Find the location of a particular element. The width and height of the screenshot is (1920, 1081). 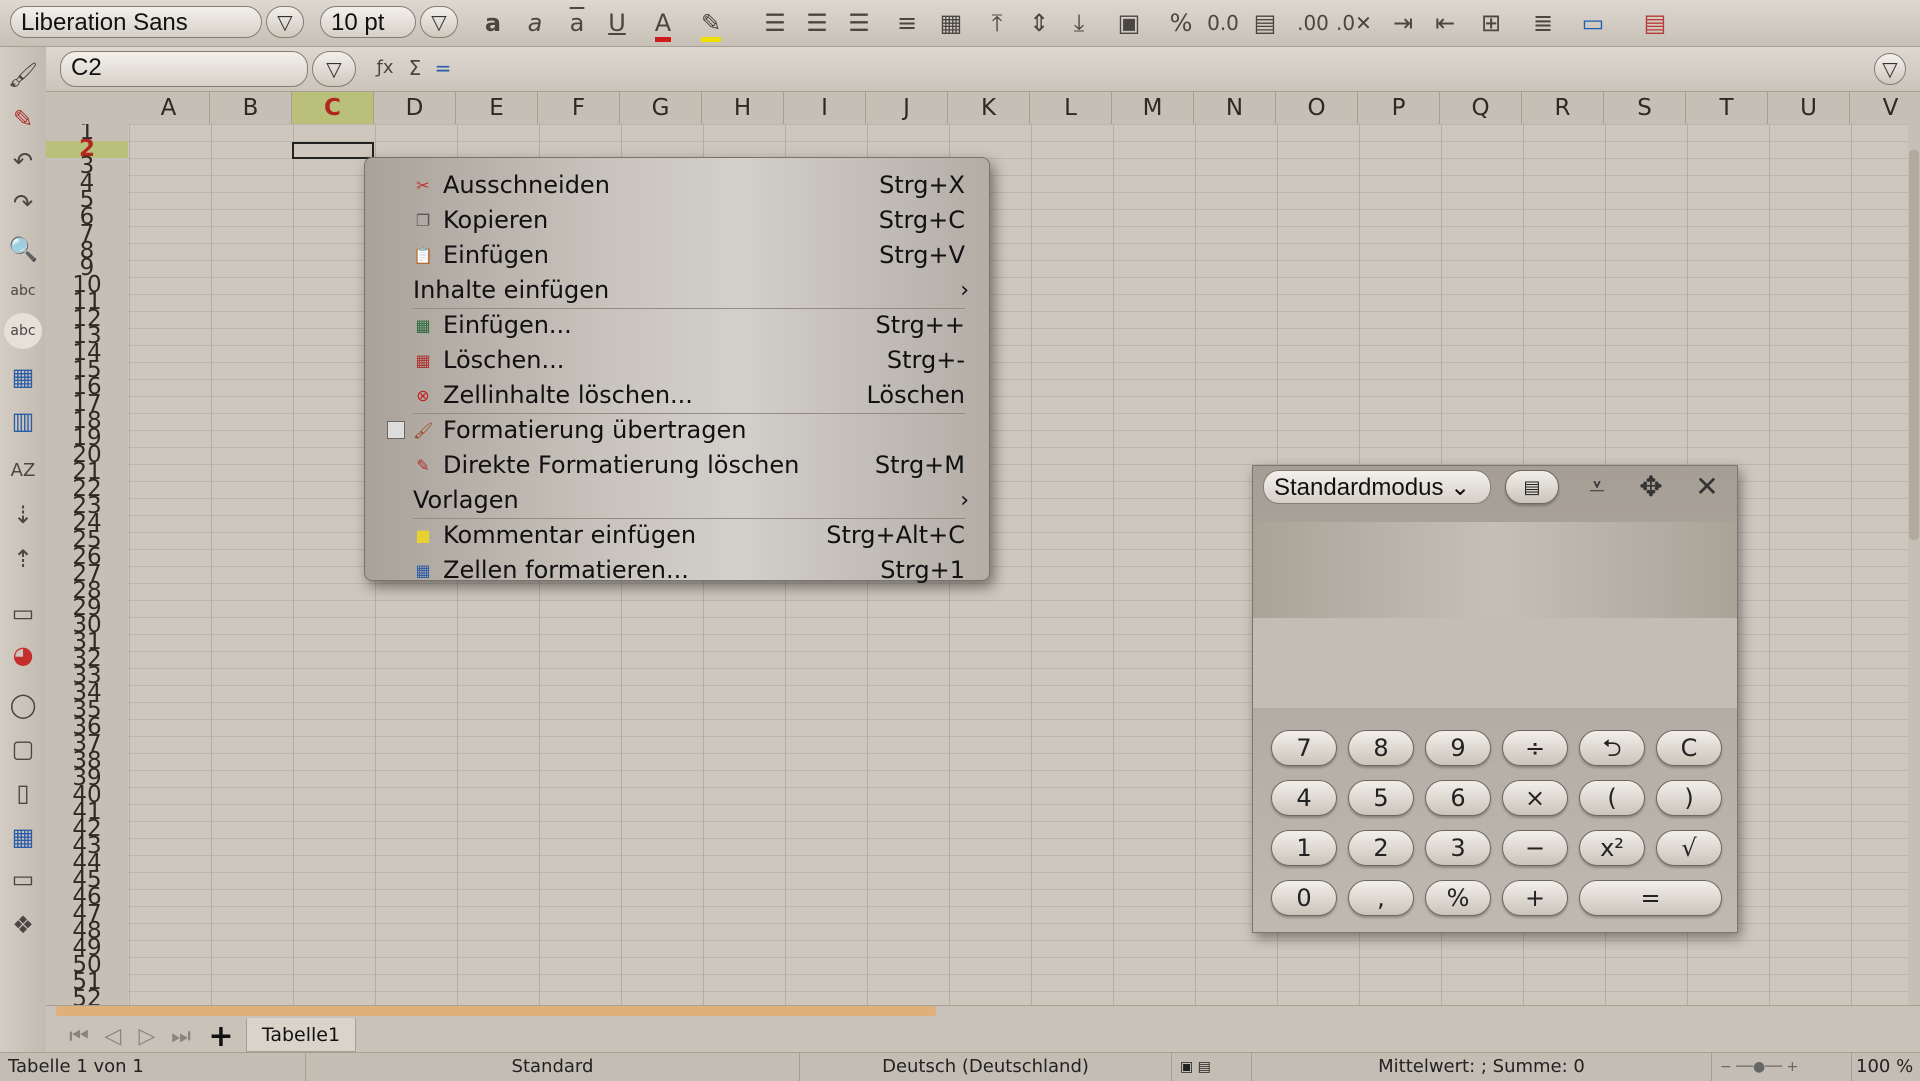

calculator-mode-select: Standardmodus ⌄ is located at coordinates (1377, 487).